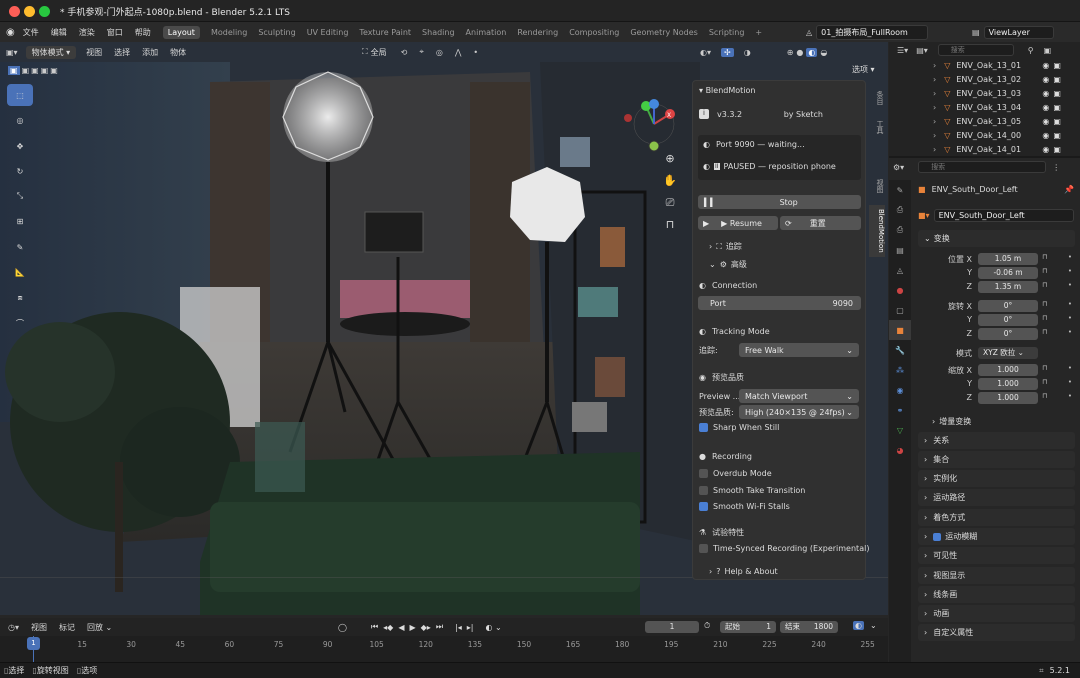 The width and height of the screenshot is (1080, 678). Describe the element at coordinates (20, 298) in the screenshot. I see `add-cube-tool-icon: ⧈` at that location.